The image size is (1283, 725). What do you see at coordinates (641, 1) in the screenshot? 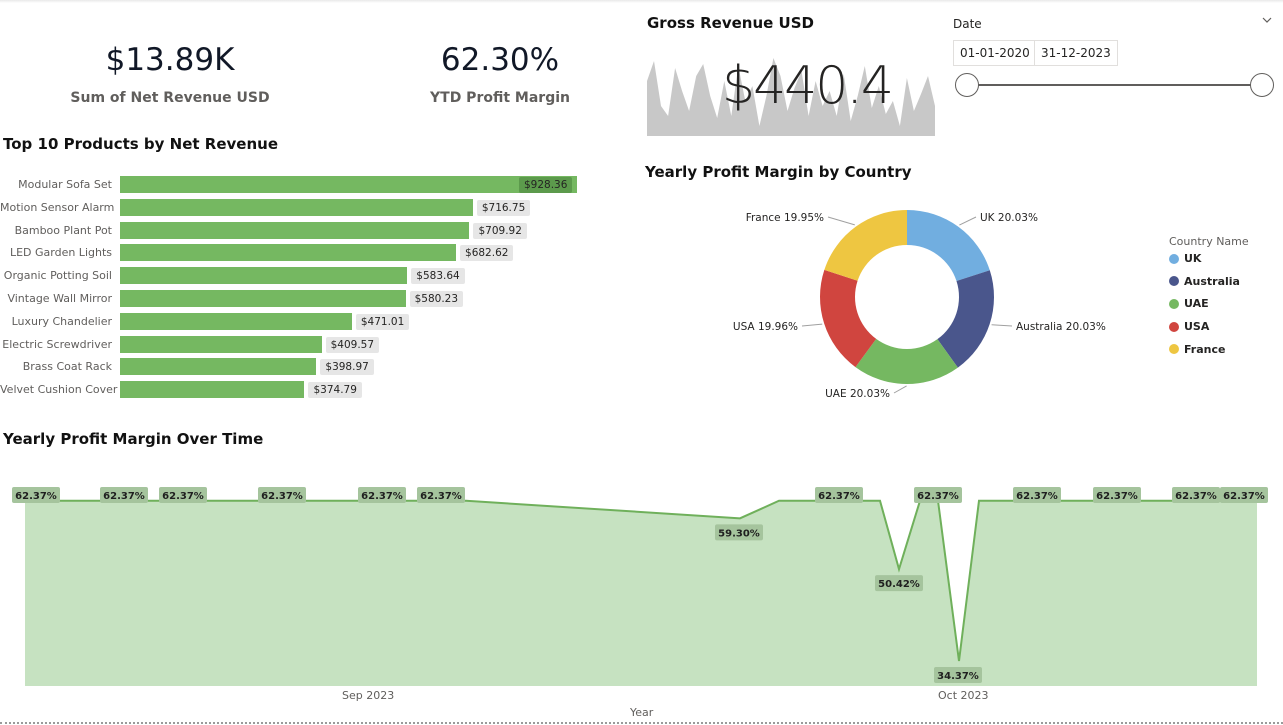
I see `top-border` at bounding box center [641, 1].